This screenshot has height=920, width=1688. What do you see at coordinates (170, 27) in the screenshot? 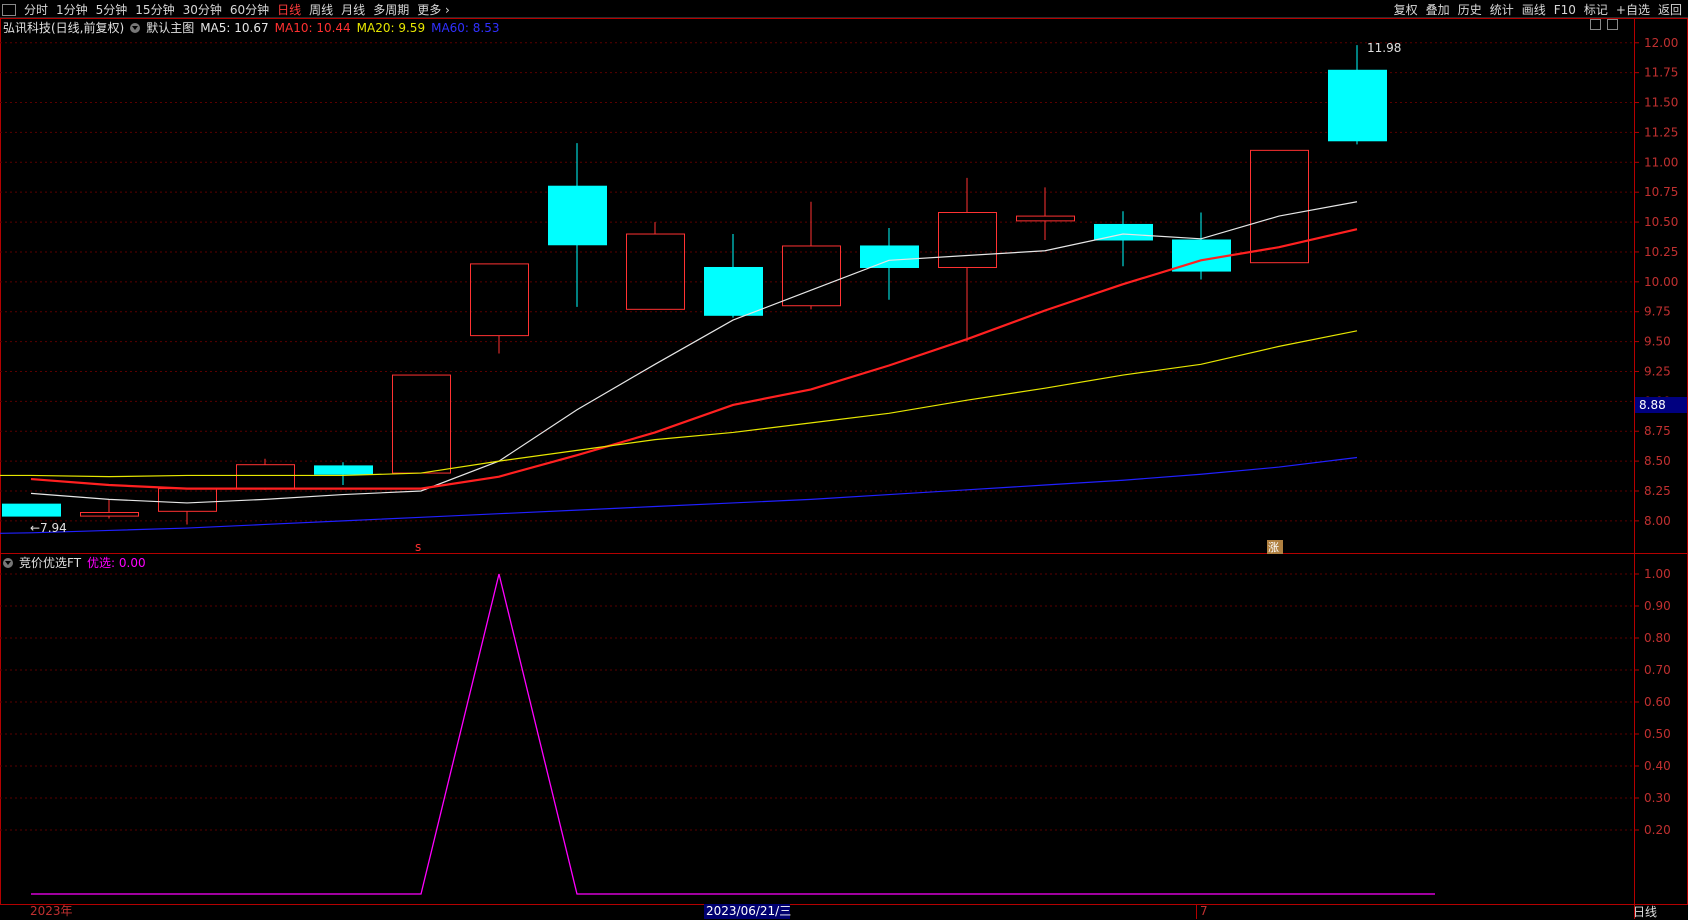
I see `template-name: 默认主图` at bounding box center [170, 27].